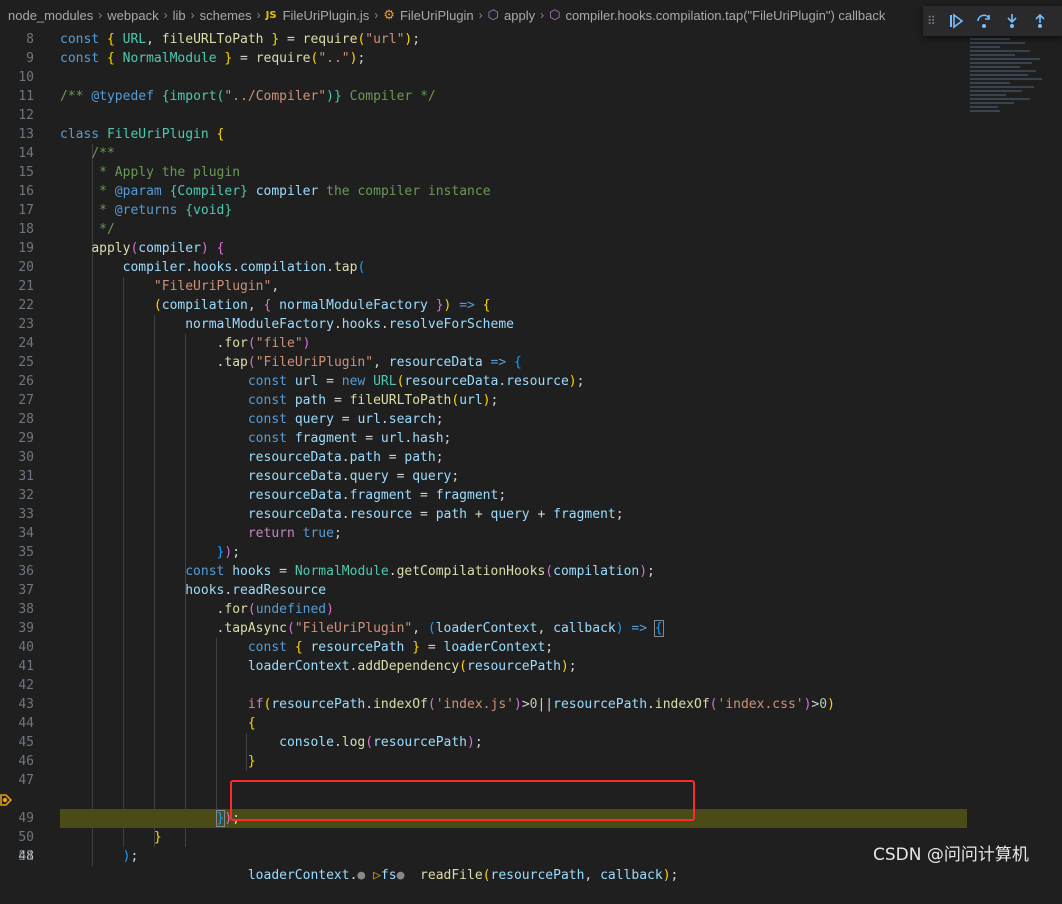 The width and height of the screenshot is (1062, 904). I want to click on breadcrumb-item-schemes: schemes, so click(226, 15).